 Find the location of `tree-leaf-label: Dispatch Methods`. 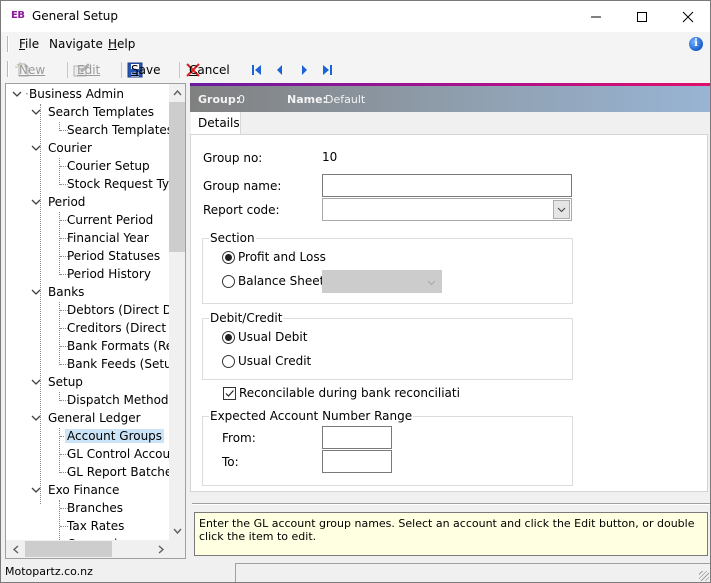

tree-leaf-label: Dispatch Methods is located at coordinates (118, 400).